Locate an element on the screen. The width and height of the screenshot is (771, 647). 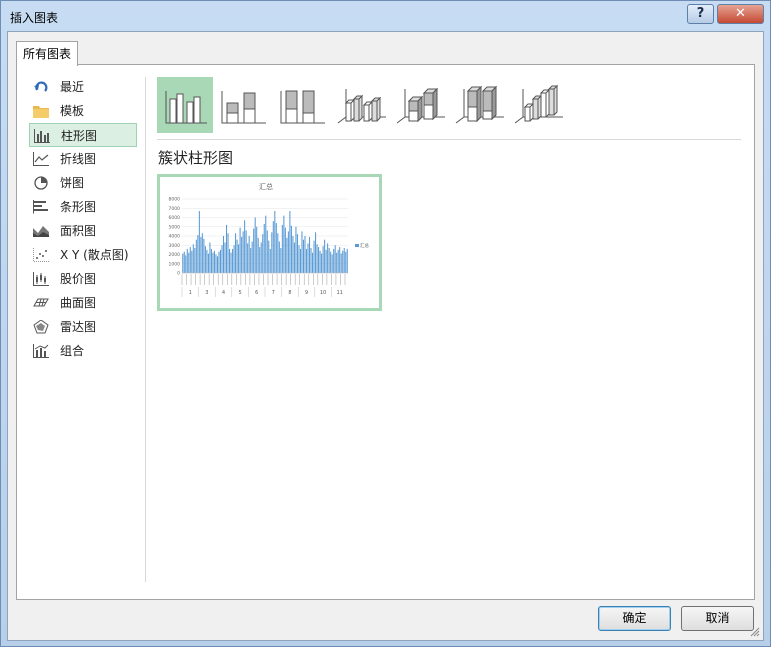
x-group-label: 10 is located at coordinates (323, 293).